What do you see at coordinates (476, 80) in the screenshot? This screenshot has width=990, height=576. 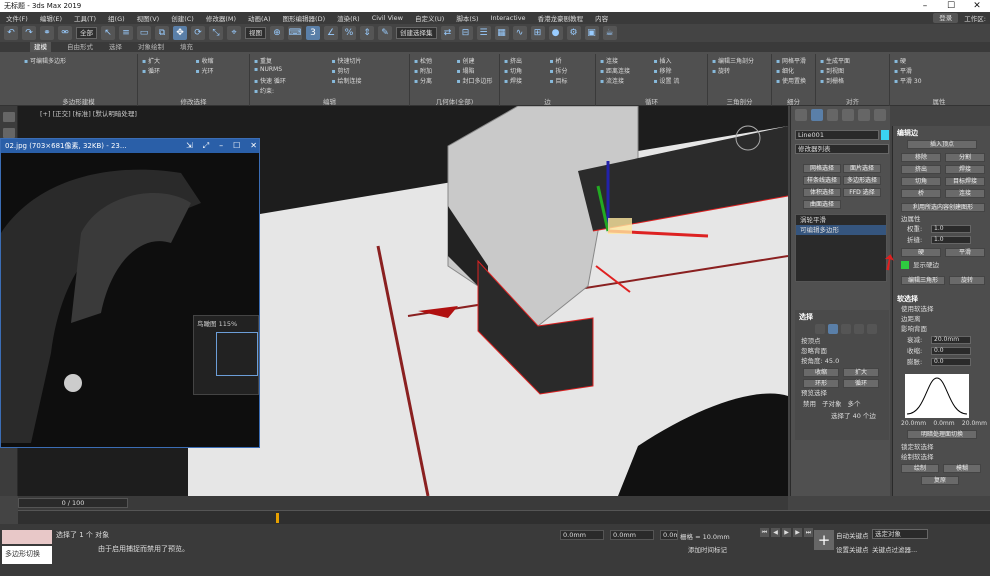 I see `cap-poly-item: 封口多边形` at bounding box center [476, 80].